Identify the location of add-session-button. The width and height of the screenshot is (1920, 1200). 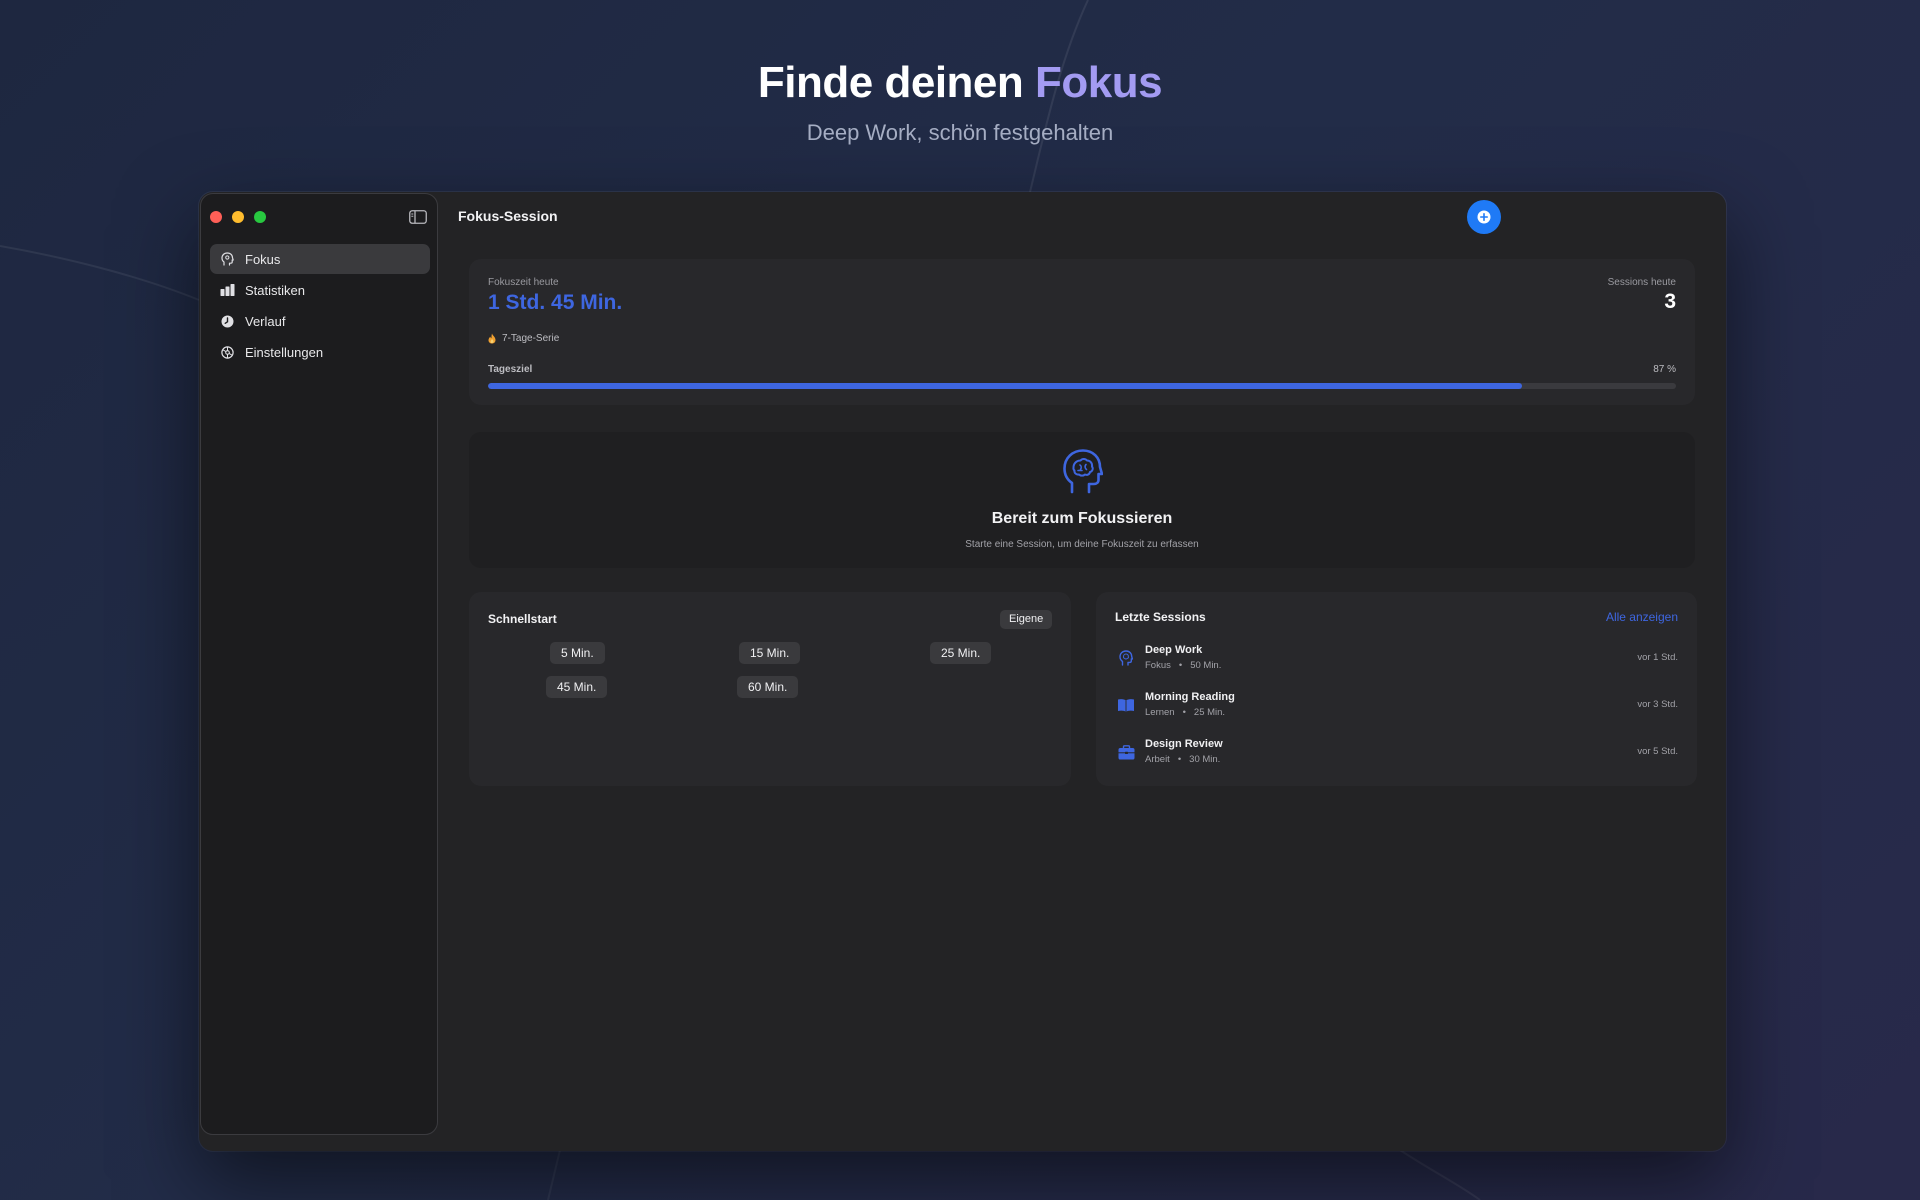
(1484, 217).